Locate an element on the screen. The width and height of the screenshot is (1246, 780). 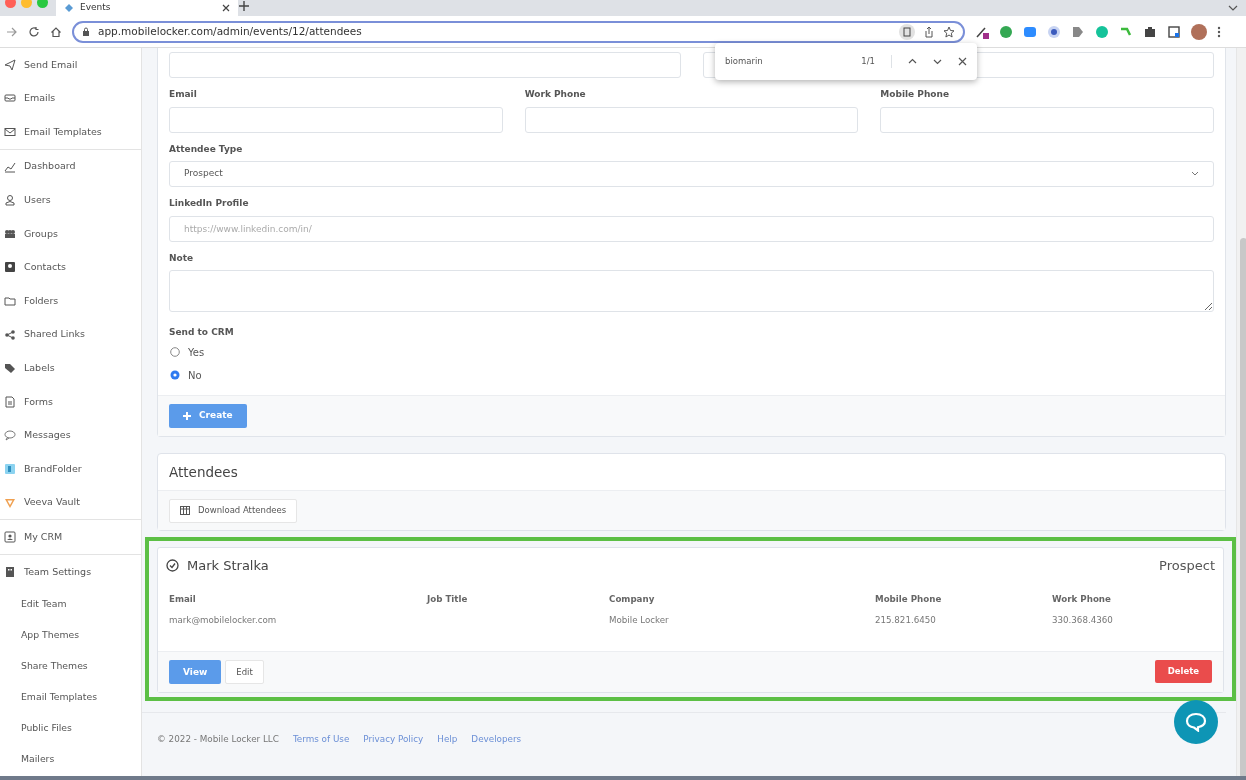
field-label: LinkedIn Profile is located at coordinates (209, 203).